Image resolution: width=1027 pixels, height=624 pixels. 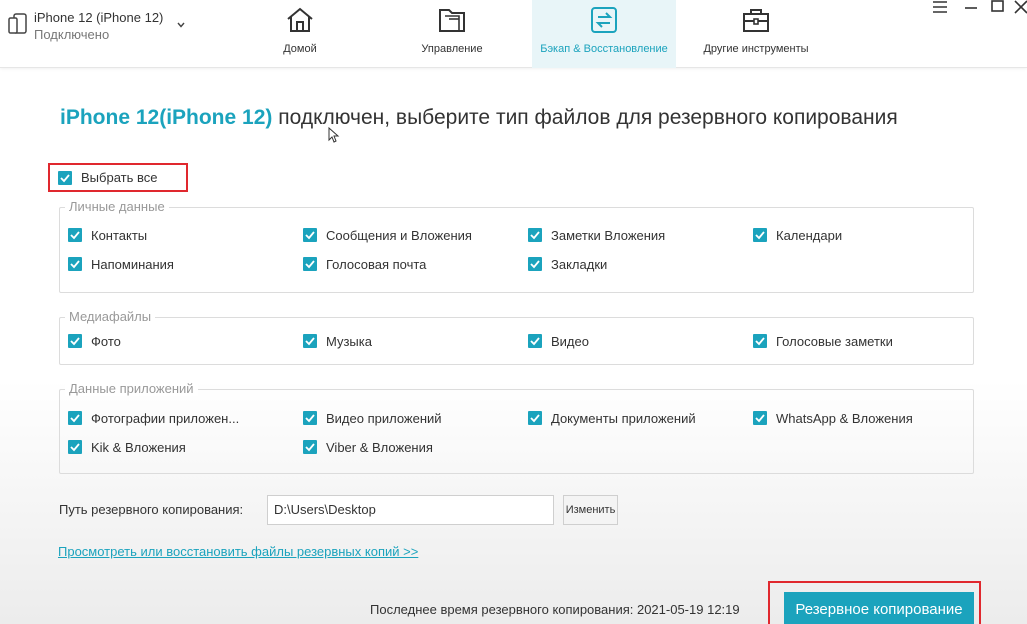 What do you see at coordinates (334, 135) in the screenshot?
I see `mouse-cursor-icon` at bounding box center [334, 135].